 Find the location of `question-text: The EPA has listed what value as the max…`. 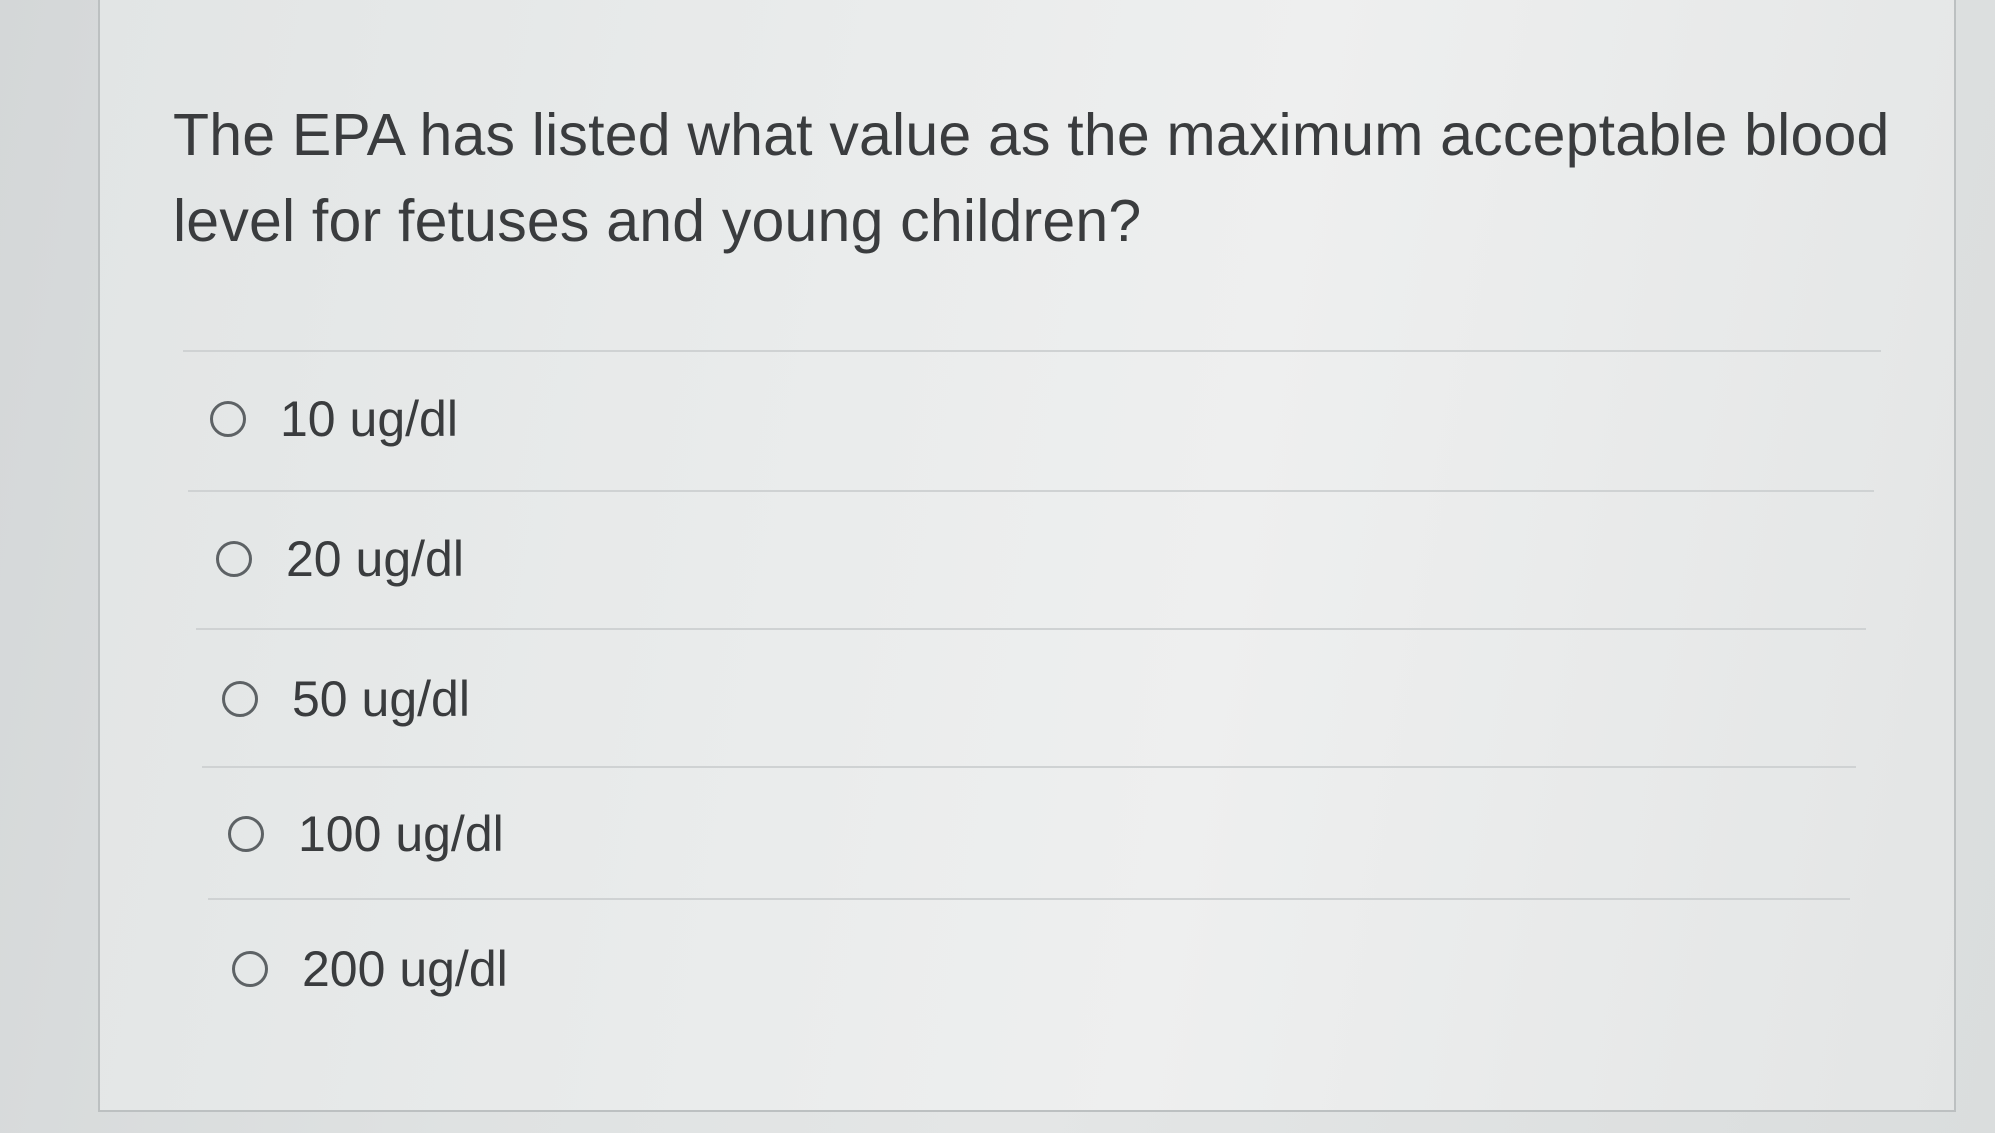

question-text: The EPA has listed what value as the max… is located at coordinates (1031, 178).